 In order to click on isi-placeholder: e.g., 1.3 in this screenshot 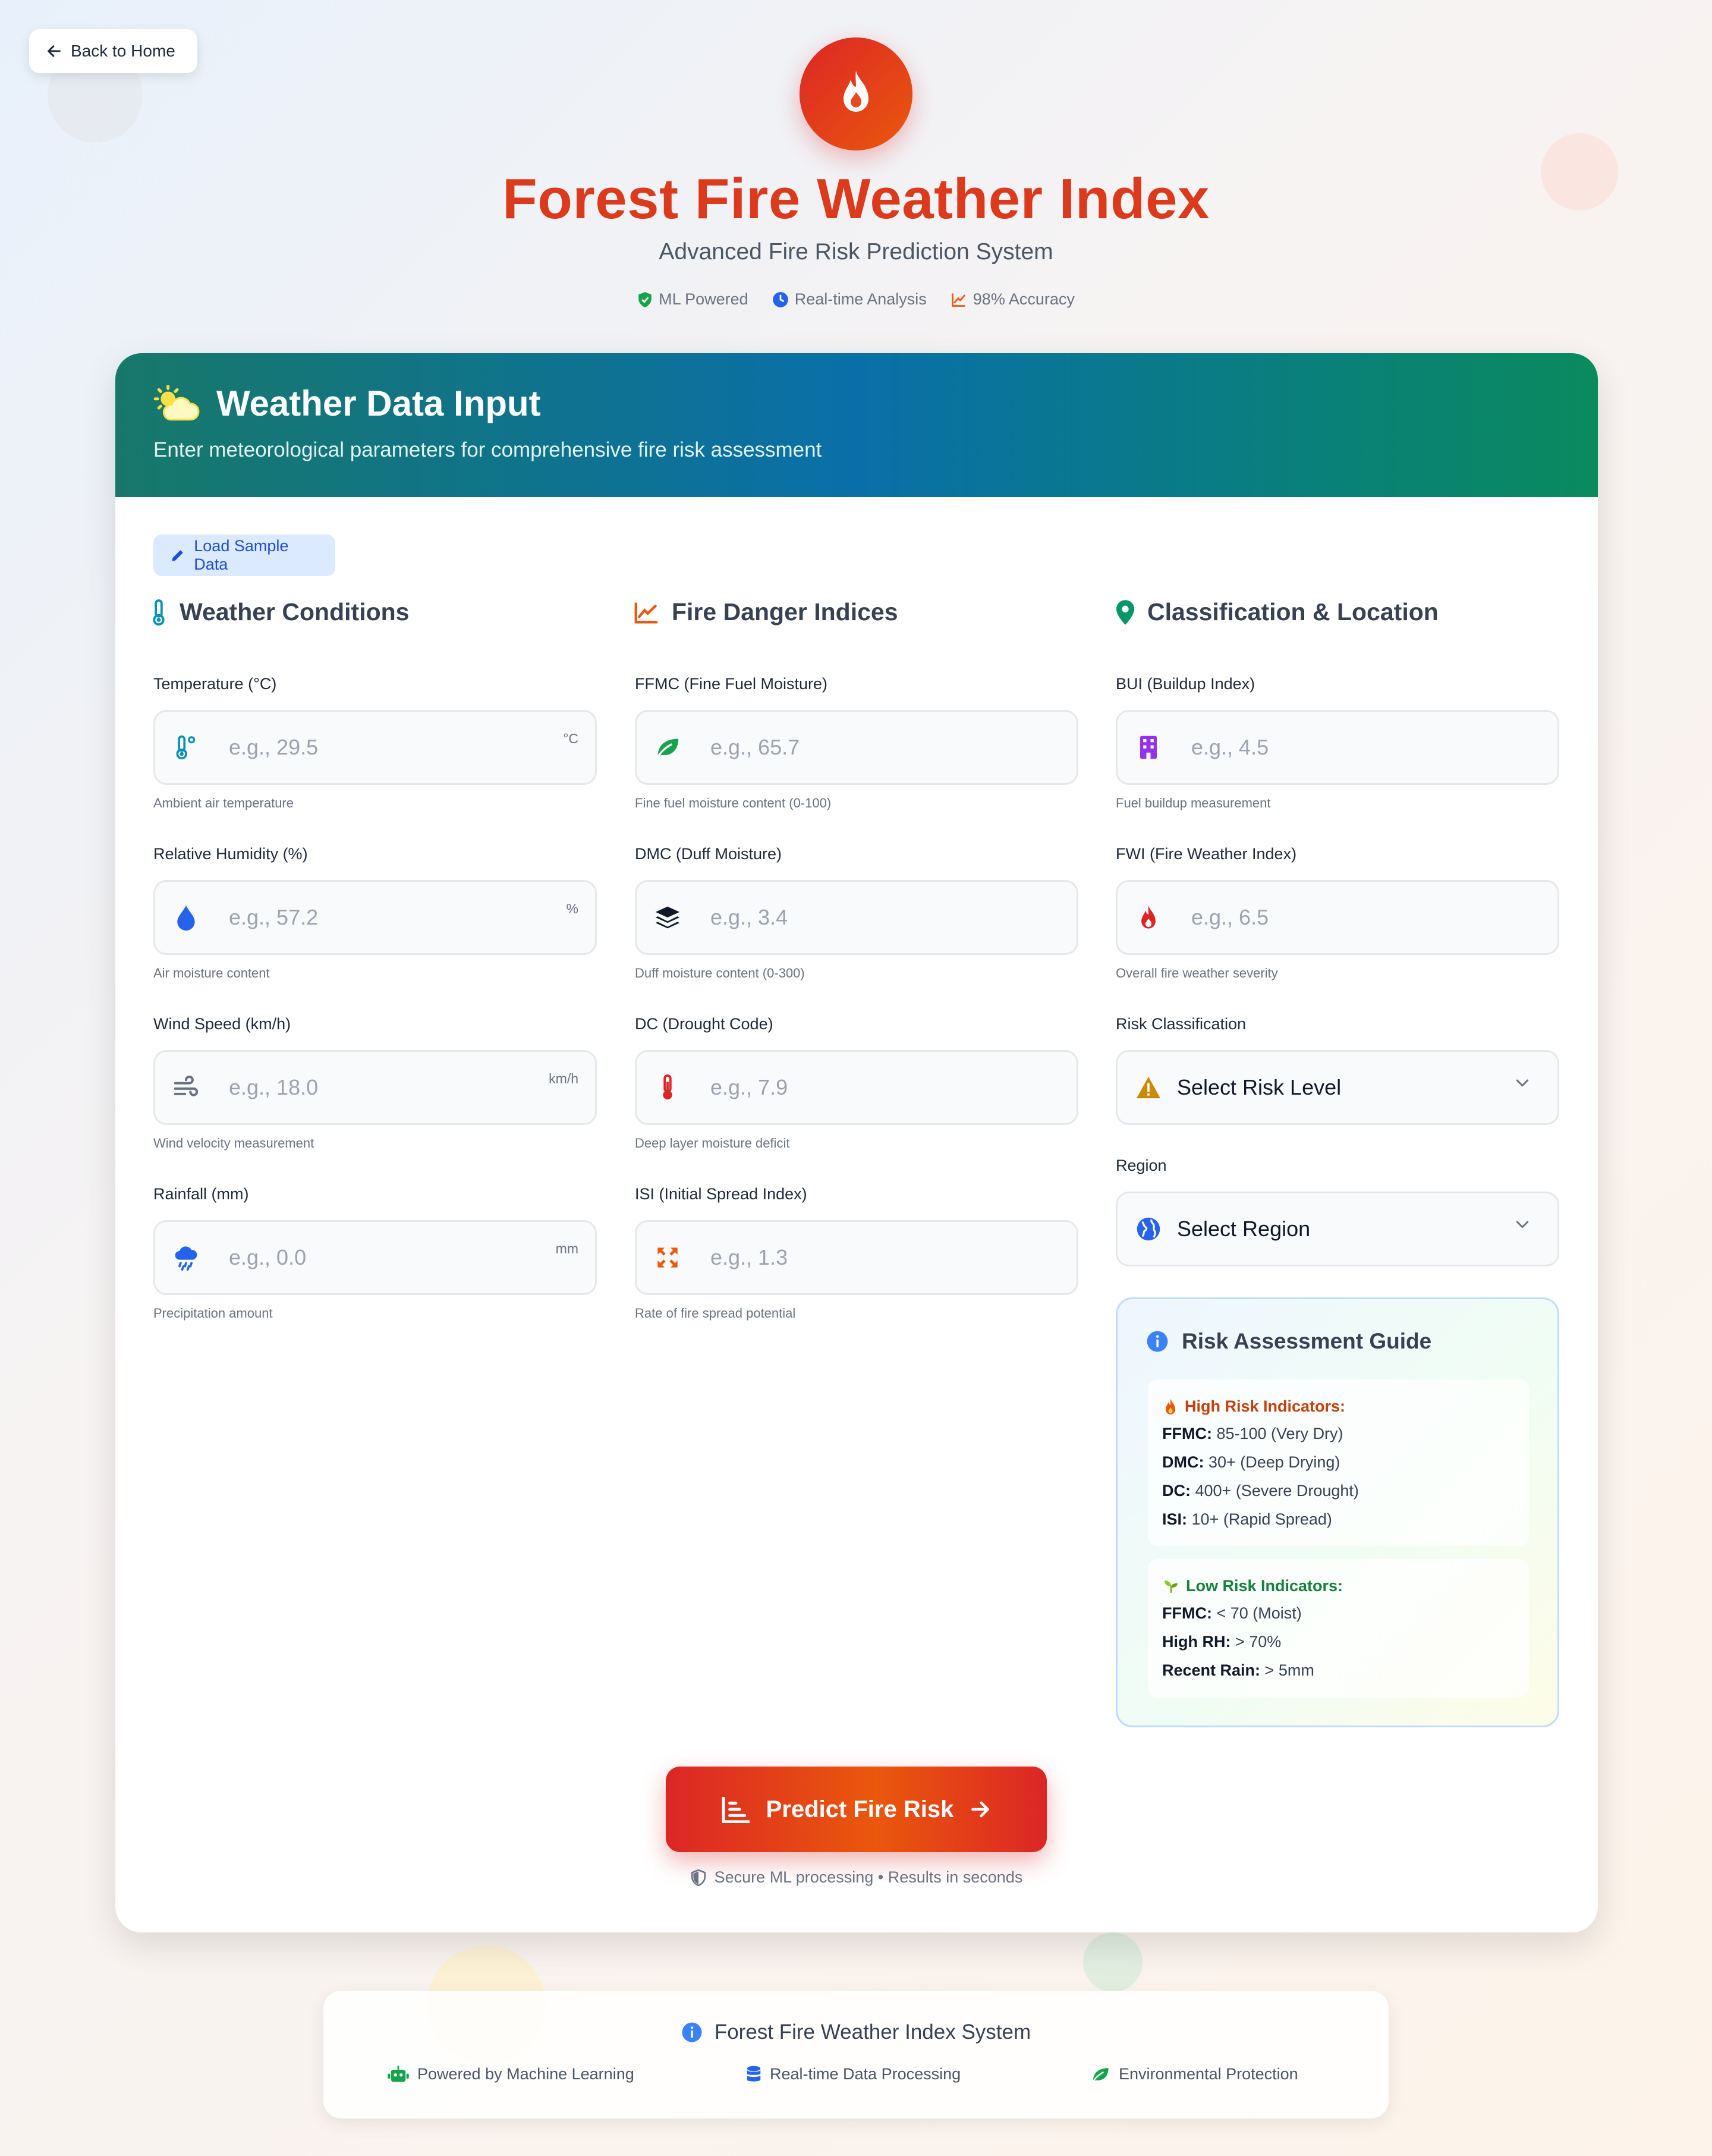, I will do `click(749, 1257)`.